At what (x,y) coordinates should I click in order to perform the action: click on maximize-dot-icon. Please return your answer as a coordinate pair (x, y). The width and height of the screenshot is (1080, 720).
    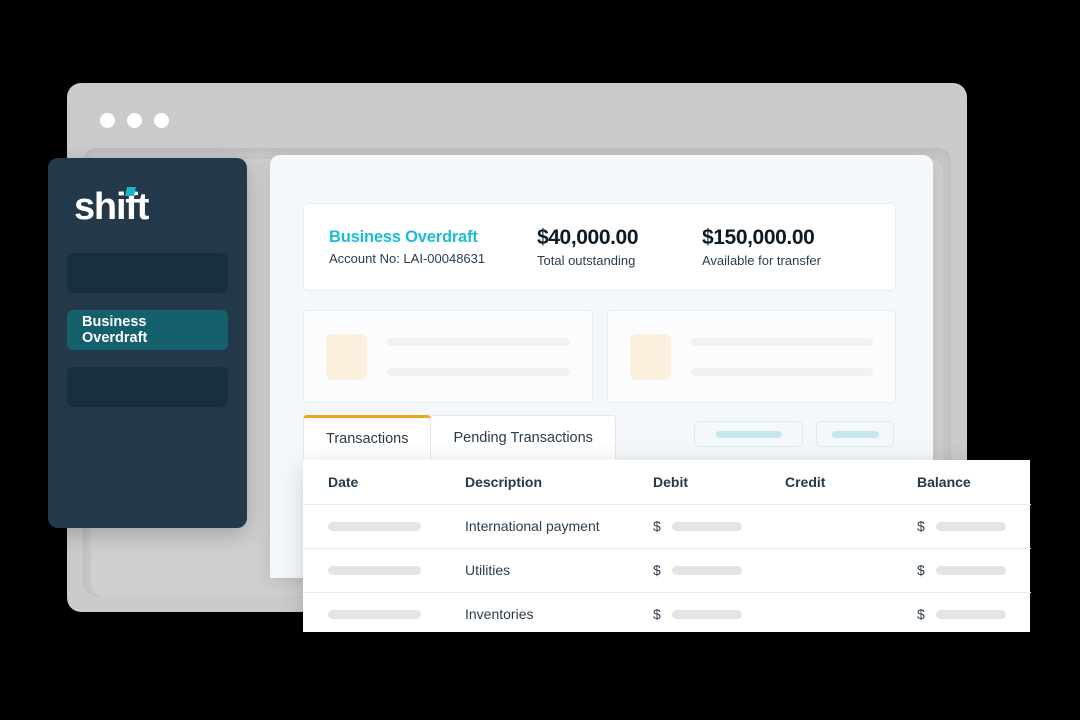
    Looking at the image, I should click on (161, 120).